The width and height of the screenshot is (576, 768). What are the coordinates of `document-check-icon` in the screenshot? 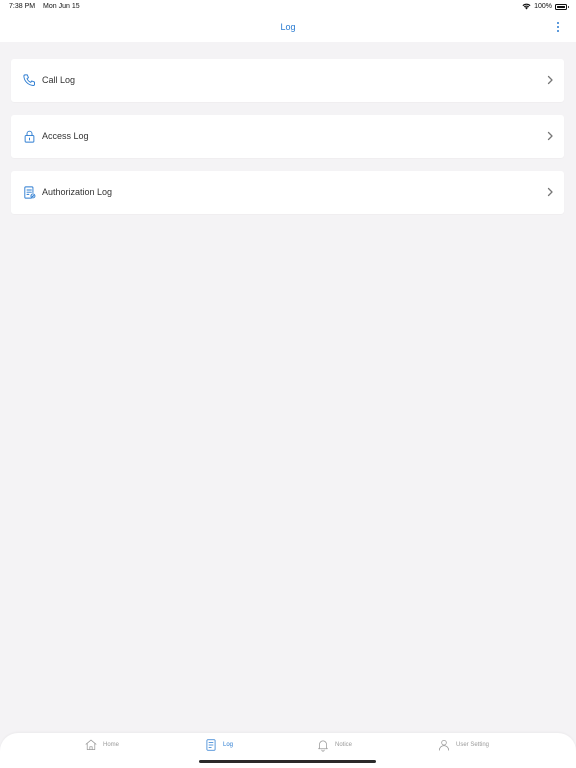 It's located at (30, 192).